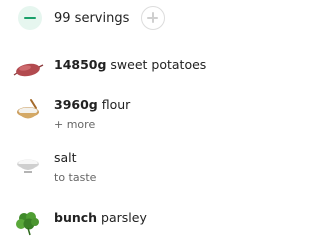 The height and width of the screenshot is (240, 320). Describe the element at coordinates (30, 18) in the screenshot. I see `decrease-servings-button` at that location.